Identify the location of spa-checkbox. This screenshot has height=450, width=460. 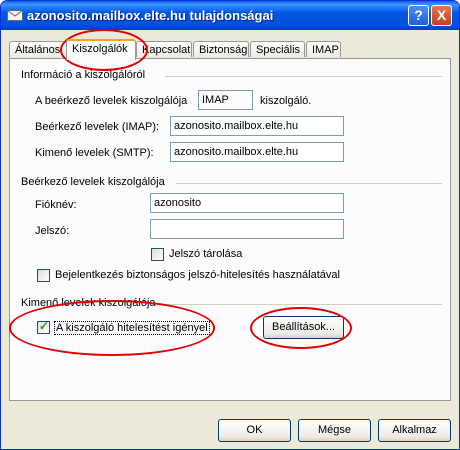
(43, 275).